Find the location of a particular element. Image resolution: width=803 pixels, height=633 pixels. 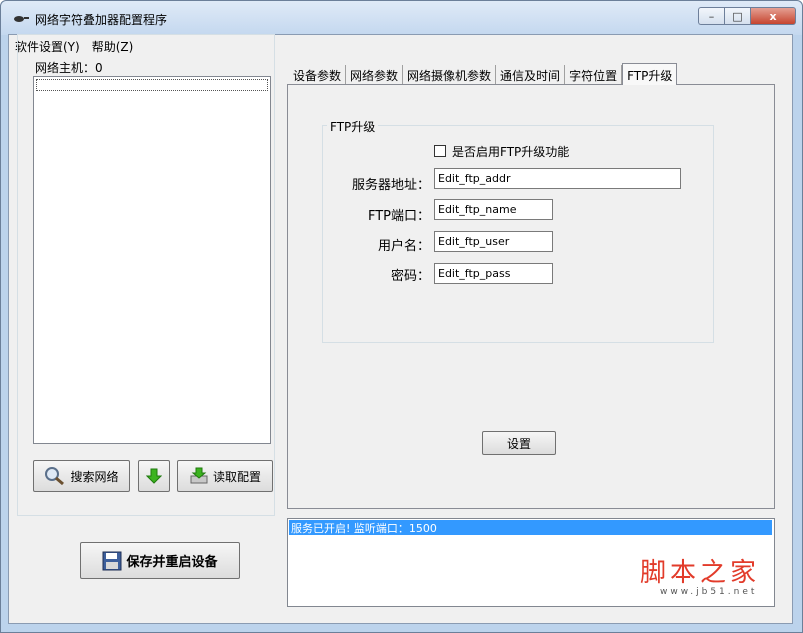

username-field: Edit_ftp_user is located at coordinates (493, 241).